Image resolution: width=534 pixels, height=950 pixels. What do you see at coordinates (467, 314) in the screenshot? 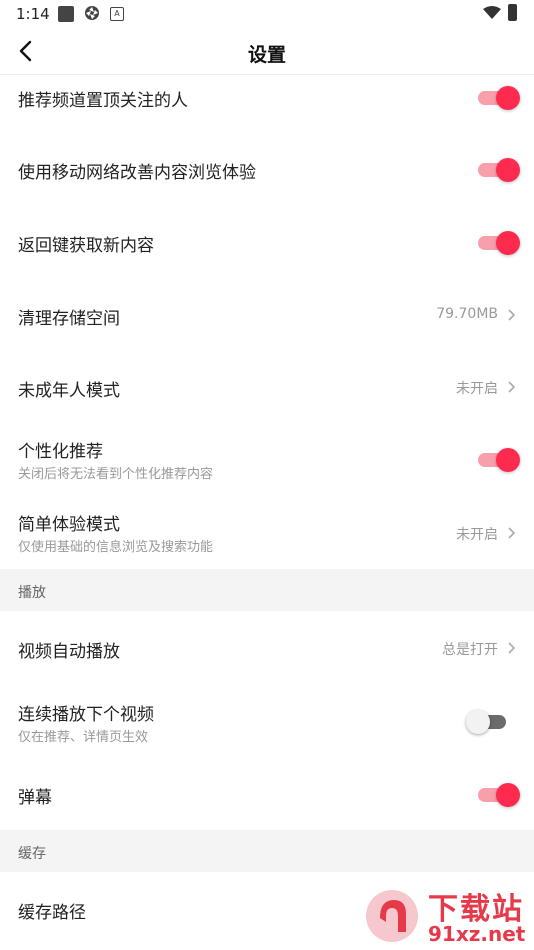
I see `setting-value: 79.70MB` at bounding box center [467, 314].